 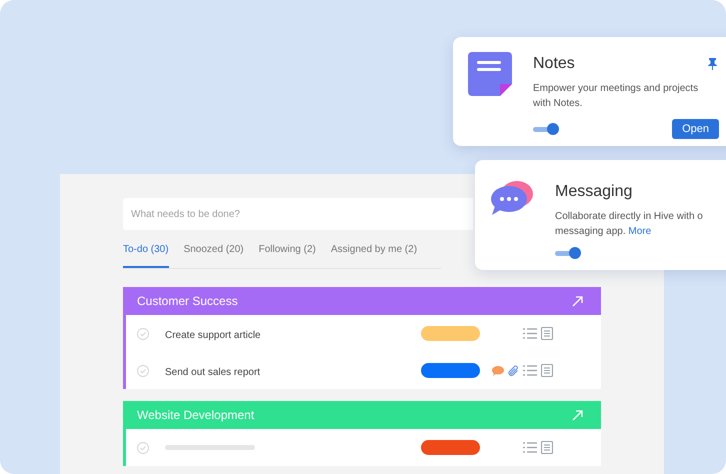 I want to click on search-field: What needs to be done?, so click(x=298, y=214).